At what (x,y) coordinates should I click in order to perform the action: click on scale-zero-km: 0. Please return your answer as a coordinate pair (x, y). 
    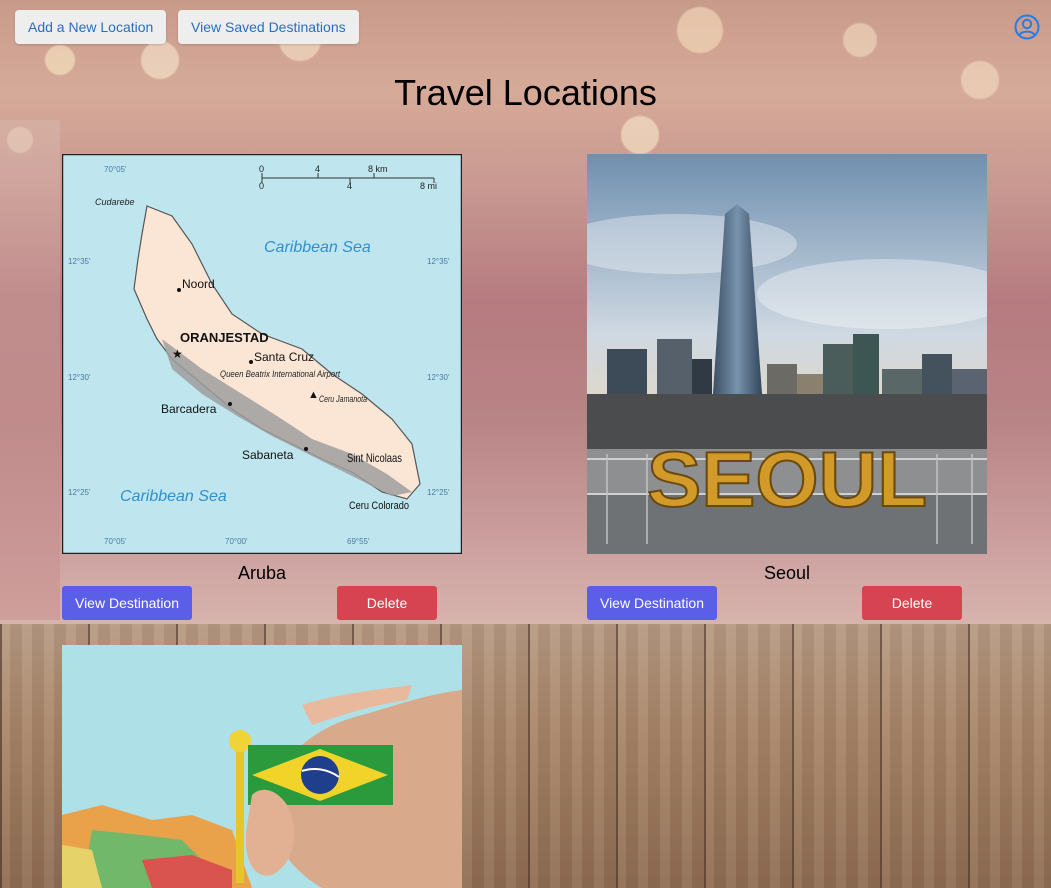
    Looking at the image, I should click on (261, 169).